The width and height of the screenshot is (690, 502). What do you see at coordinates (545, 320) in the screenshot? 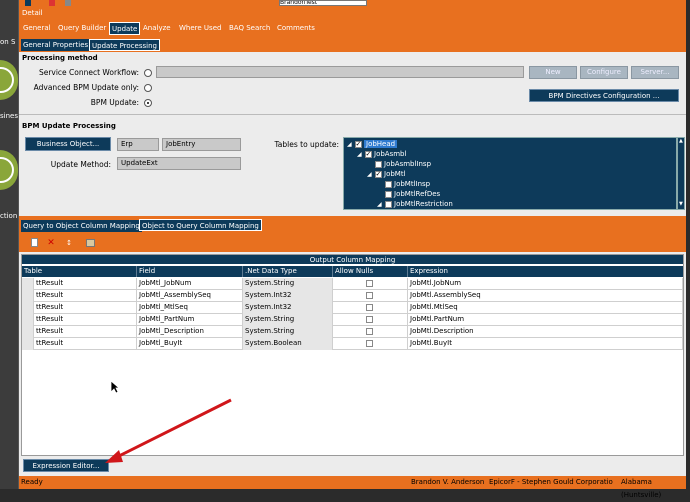
I see `cell-expression: JobMtl.PartNum` at bounding box center [545, 320].